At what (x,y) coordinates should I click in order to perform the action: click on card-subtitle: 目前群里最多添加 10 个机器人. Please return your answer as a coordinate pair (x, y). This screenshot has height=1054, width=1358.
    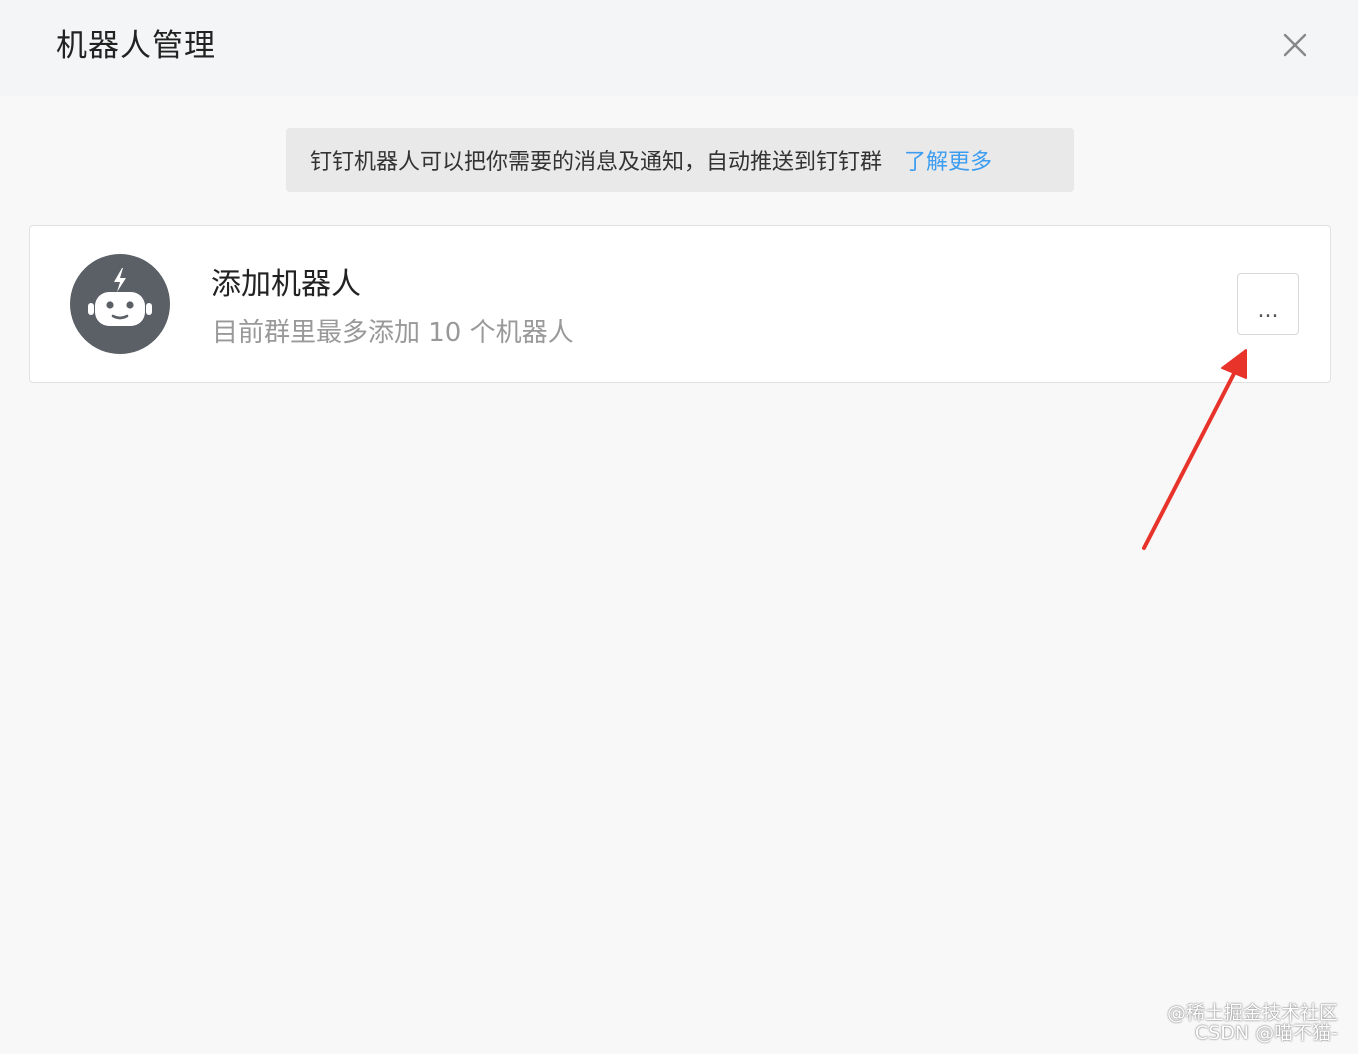
    Looking at the image, I should click on (393, 333).